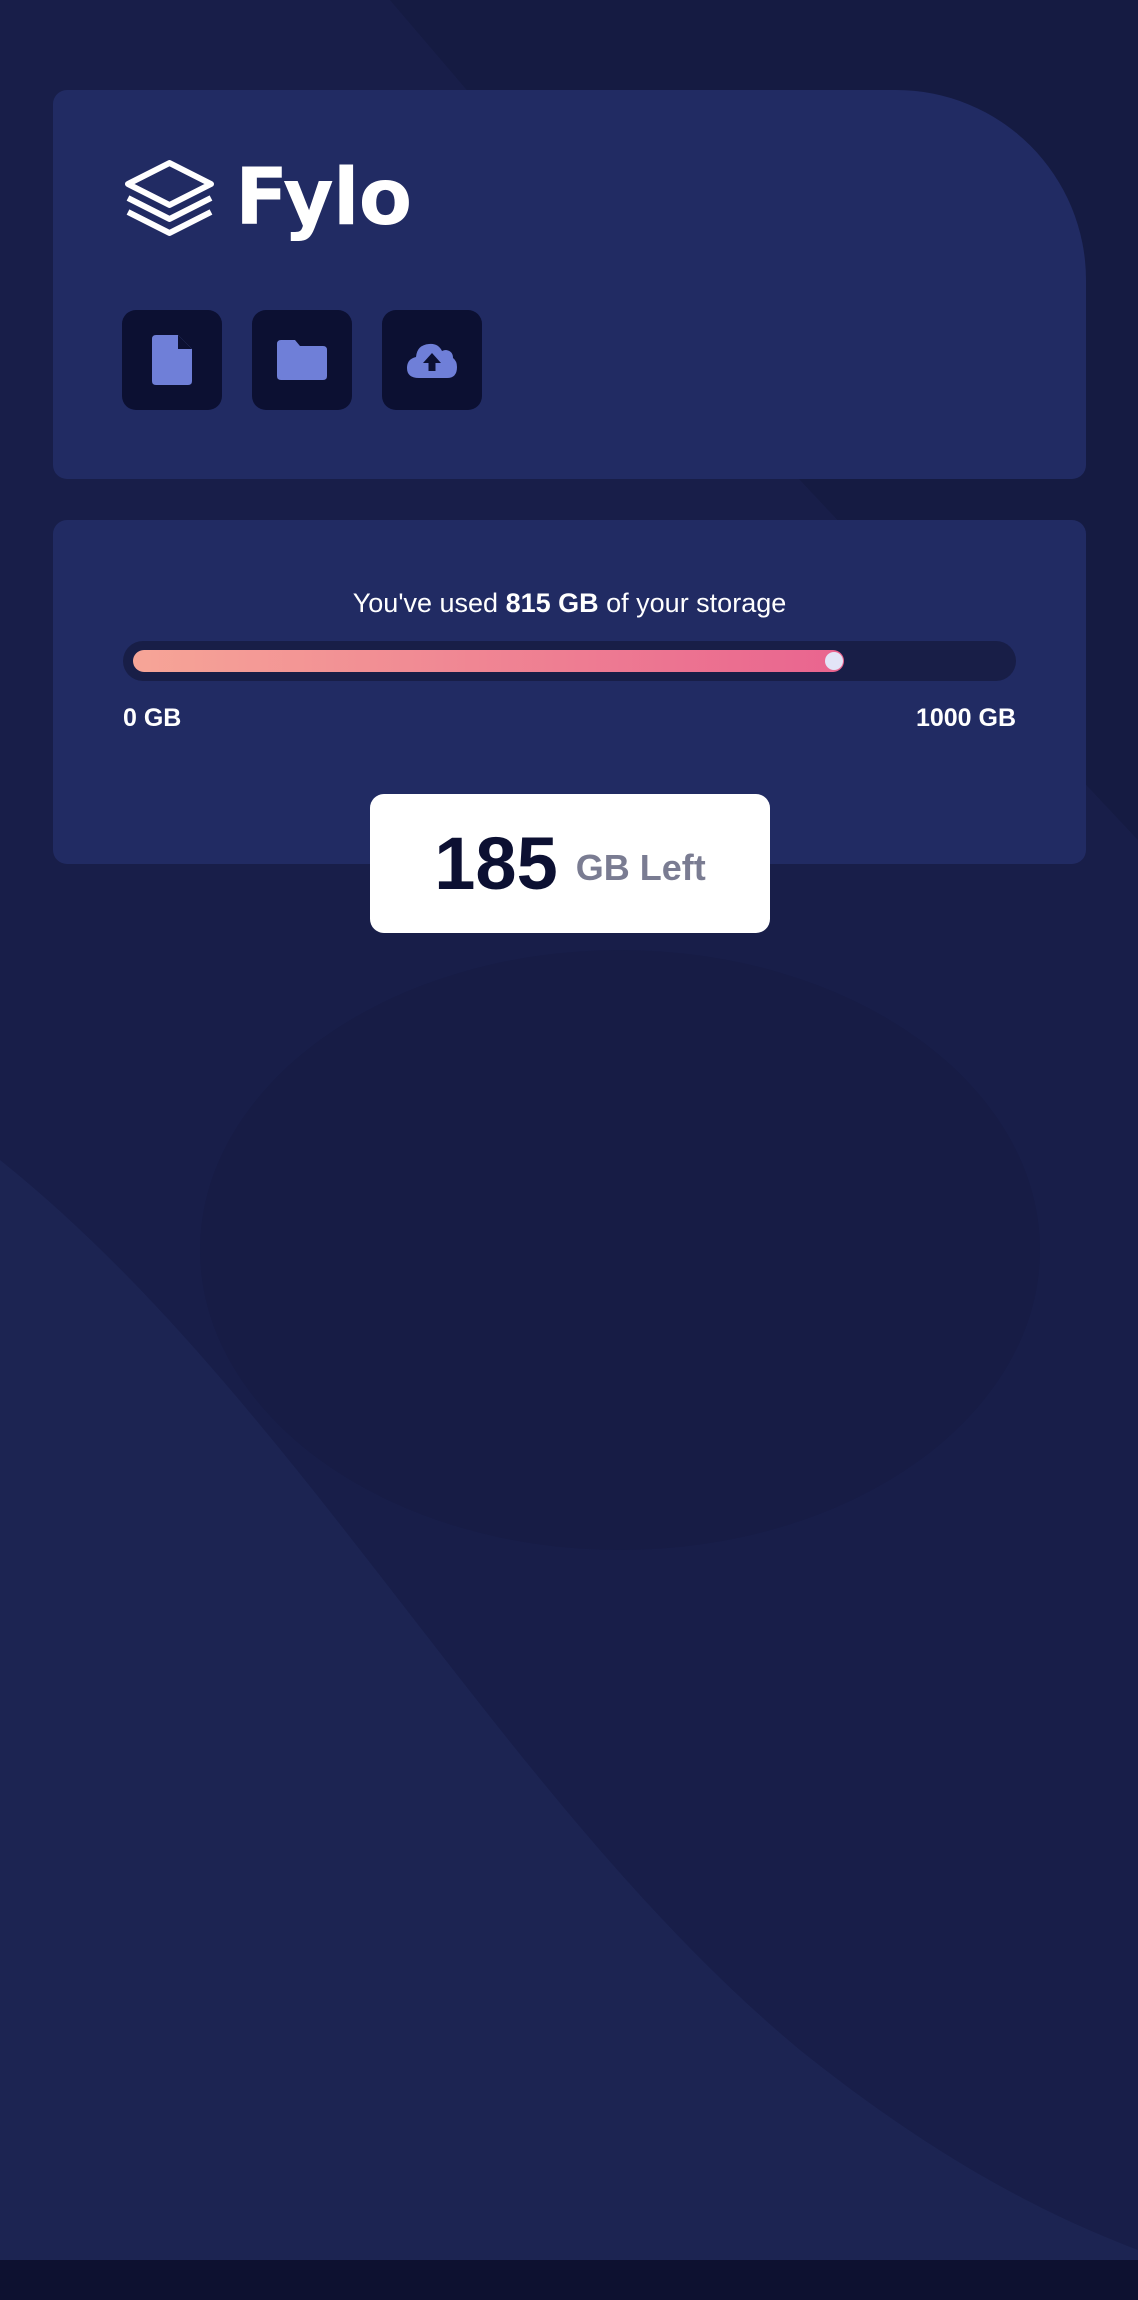  What do you see at coordinates (640, 867) in the screenshot?
I see `storage-left-unit: GB Left` at bounding box center [640, 867].